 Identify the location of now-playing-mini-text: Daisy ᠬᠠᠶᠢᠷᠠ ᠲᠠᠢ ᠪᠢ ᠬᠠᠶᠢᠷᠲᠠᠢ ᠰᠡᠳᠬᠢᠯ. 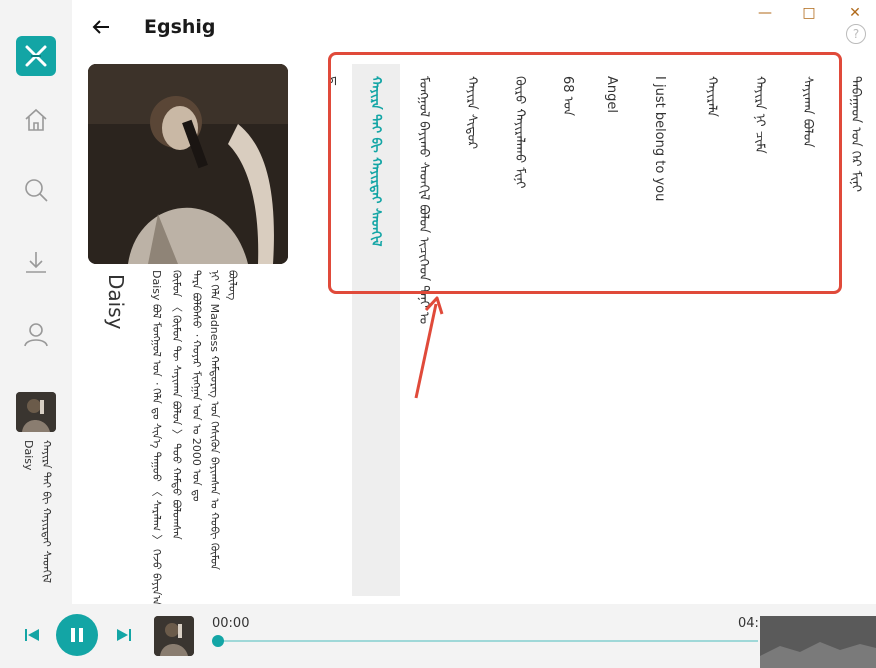
(37, 515).